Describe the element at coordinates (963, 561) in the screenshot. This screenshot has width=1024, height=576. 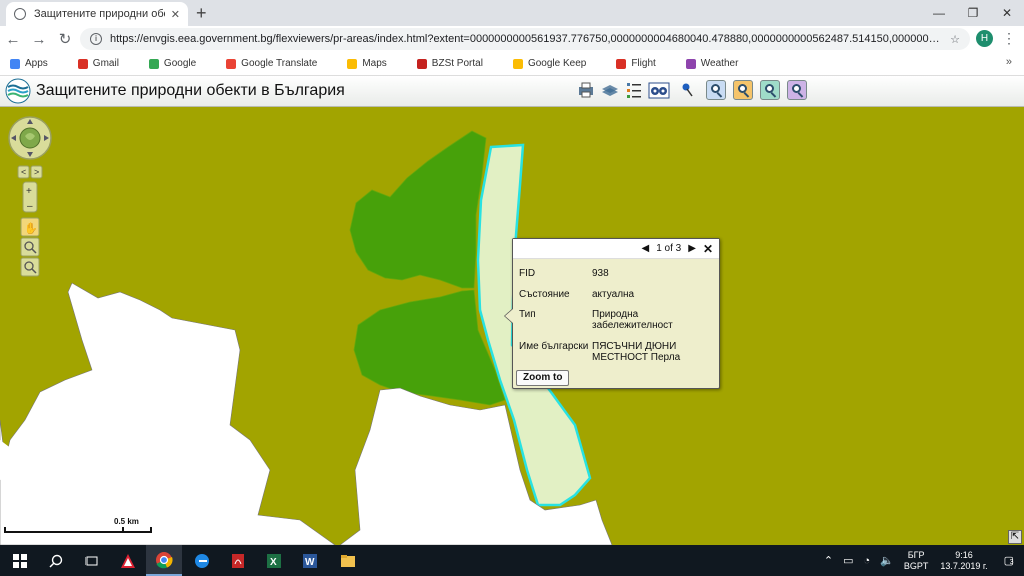
I see `system-clock: 9:16 13.7.2019 г.` at that location.